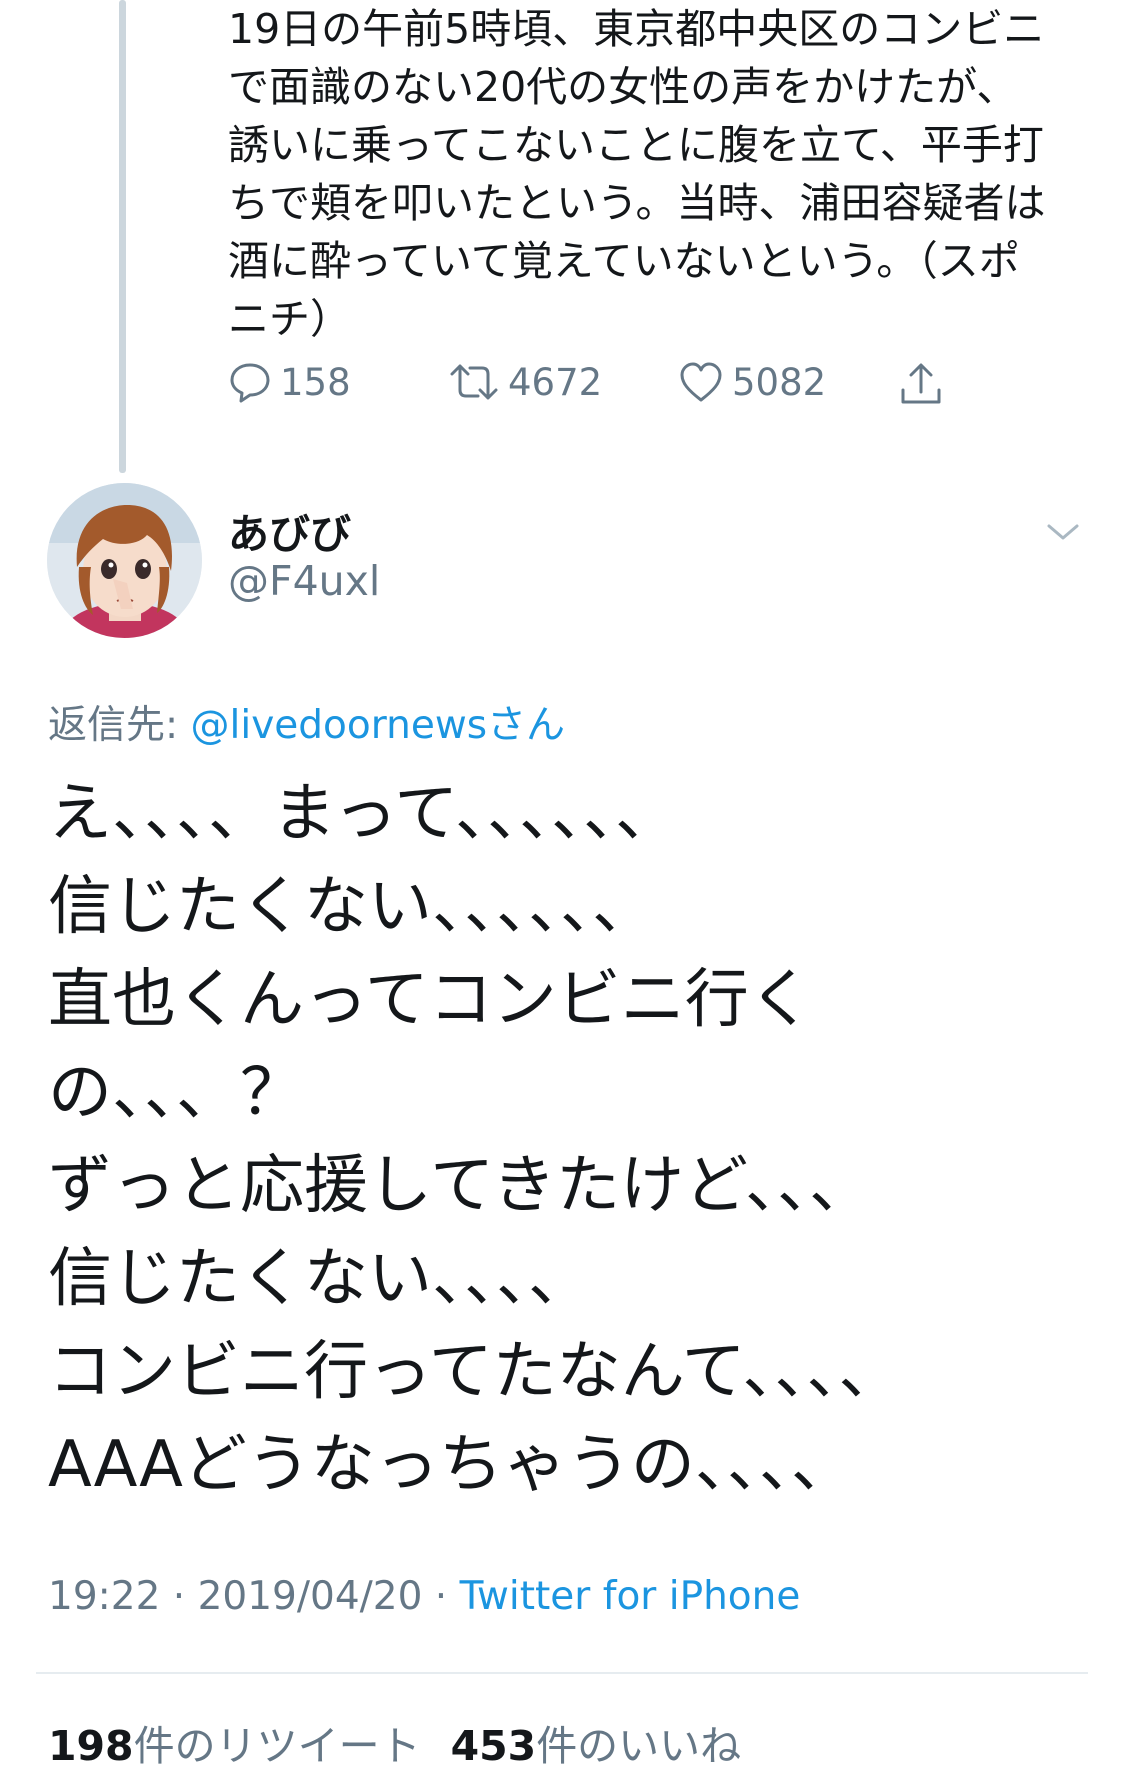 This screenshot has width=1125, height=1772. I want to click on retweet-button: 4672, so click(525, 382).